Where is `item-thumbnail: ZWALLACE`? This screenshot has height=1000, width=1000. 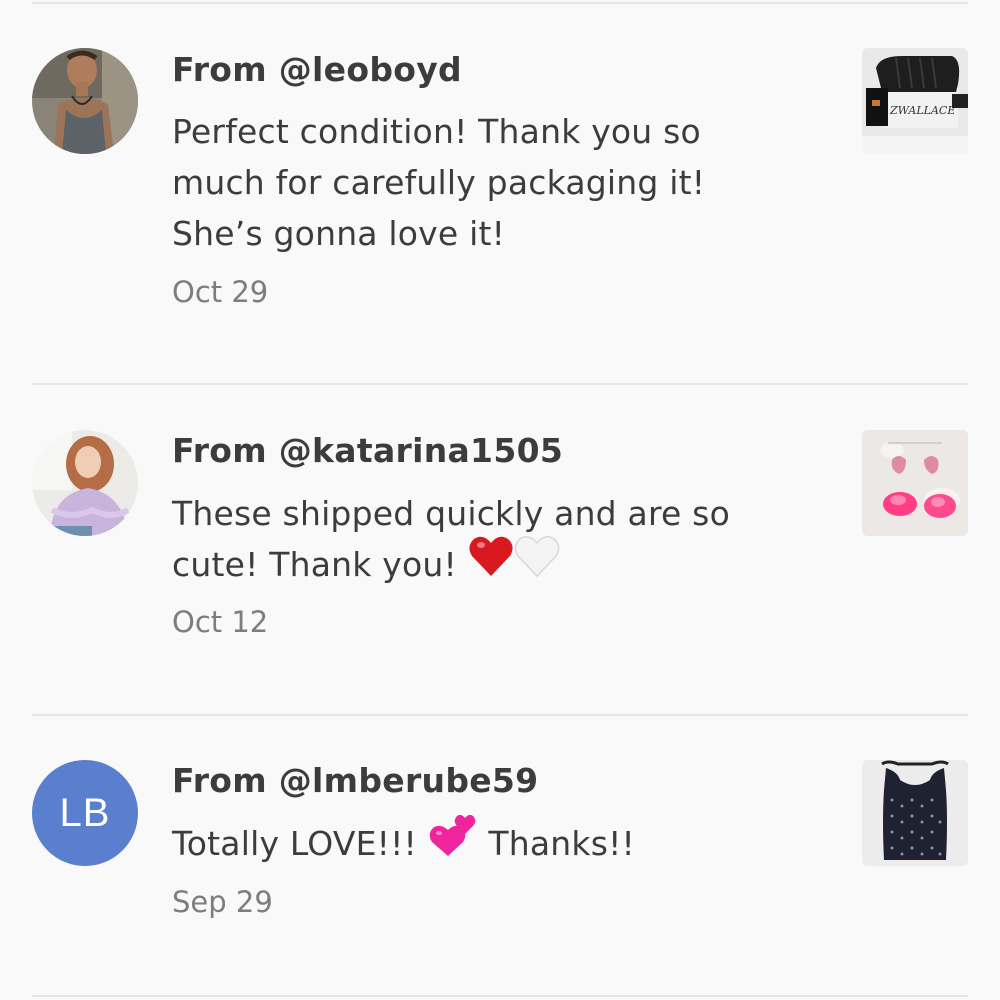
item-thumbnail: ZWALLACE is located at coordinates (915, 101).